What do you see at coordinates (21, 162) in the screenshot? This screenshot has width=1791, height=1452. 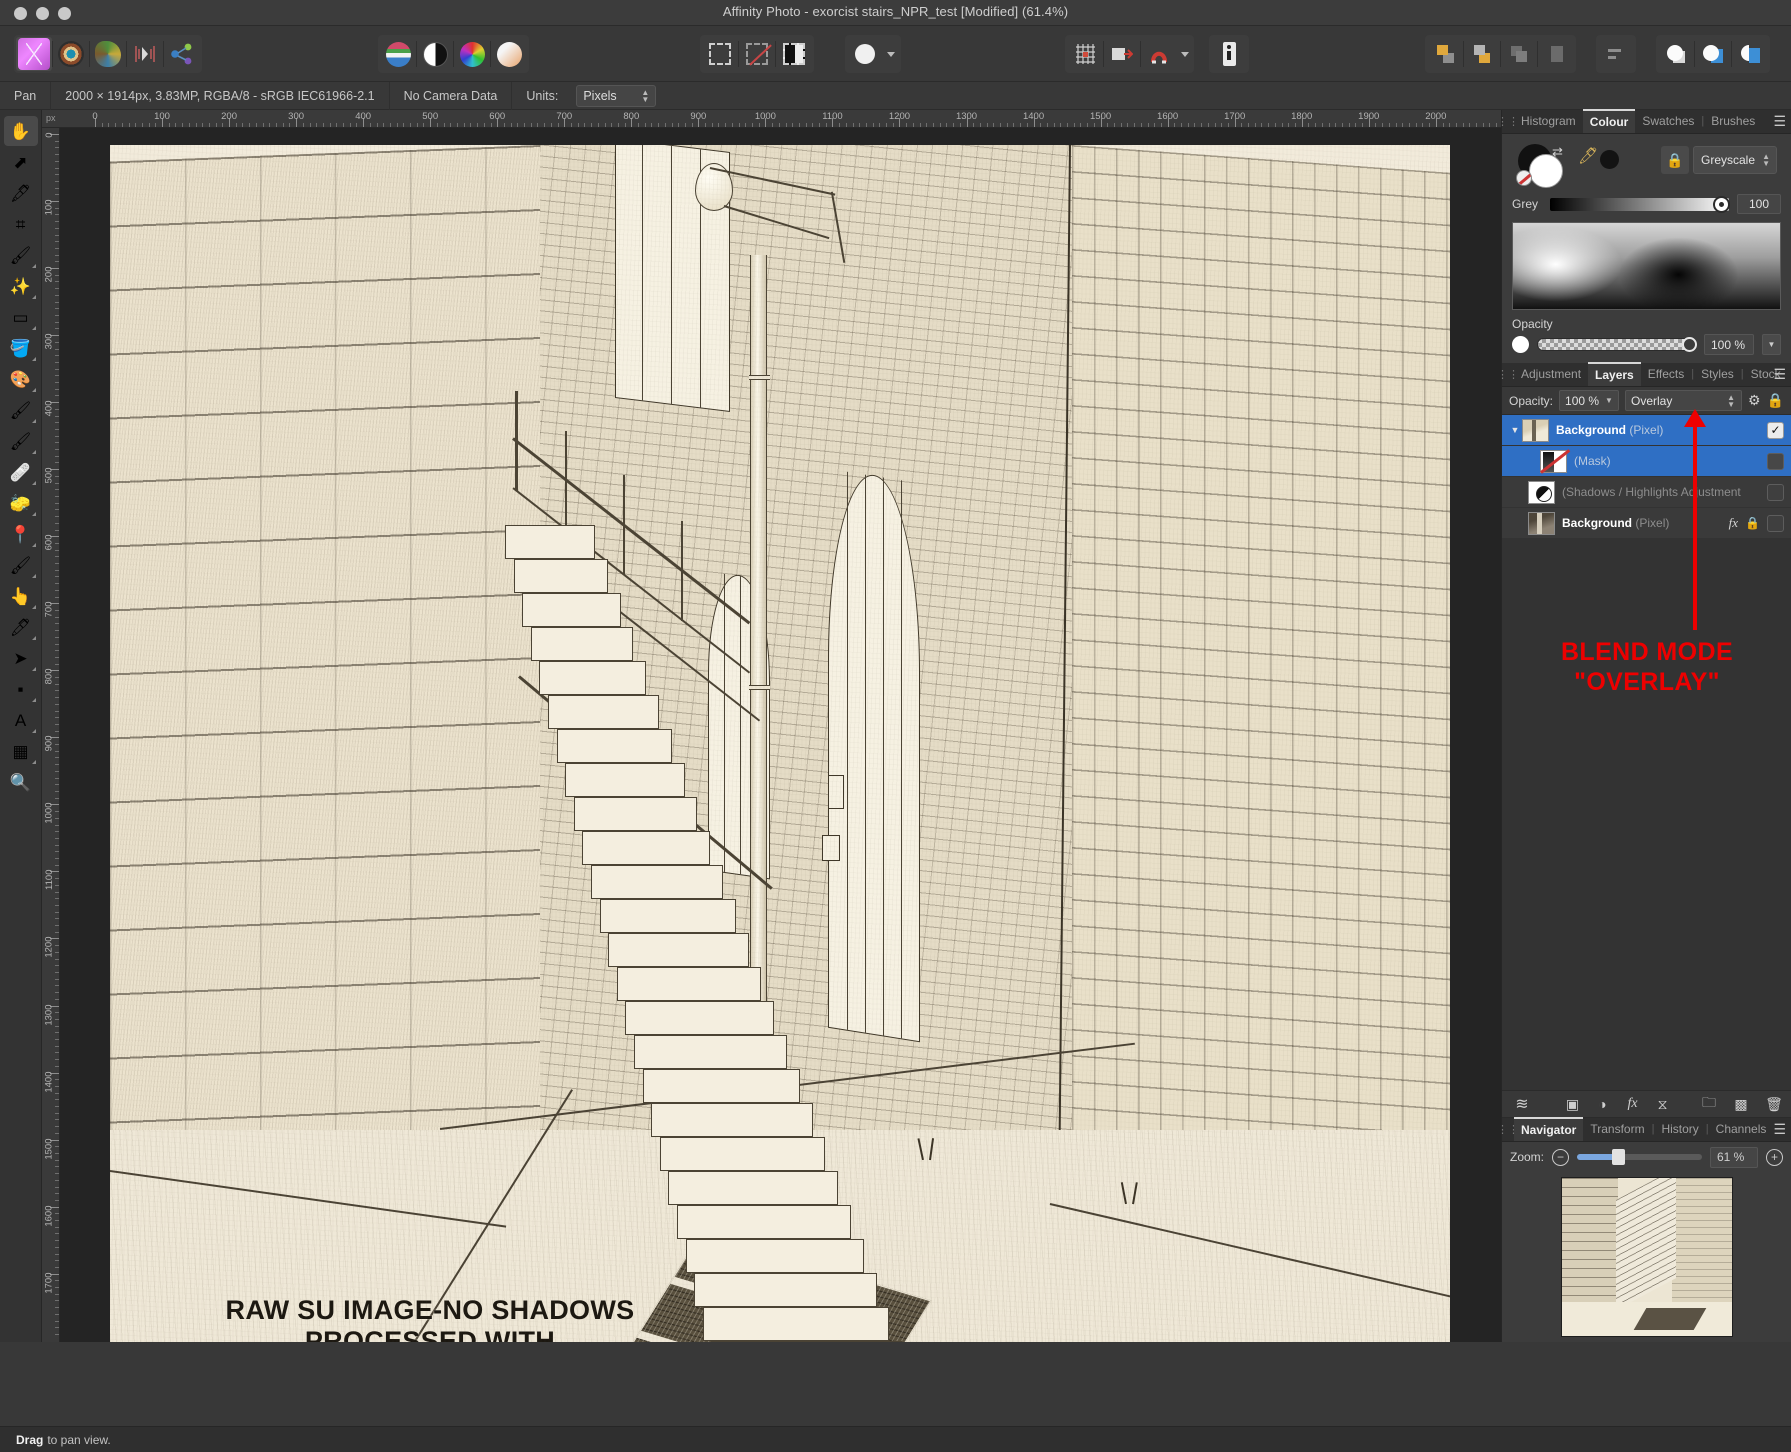 I see `move-tool: ⬈` at bounding box center [21, 162].